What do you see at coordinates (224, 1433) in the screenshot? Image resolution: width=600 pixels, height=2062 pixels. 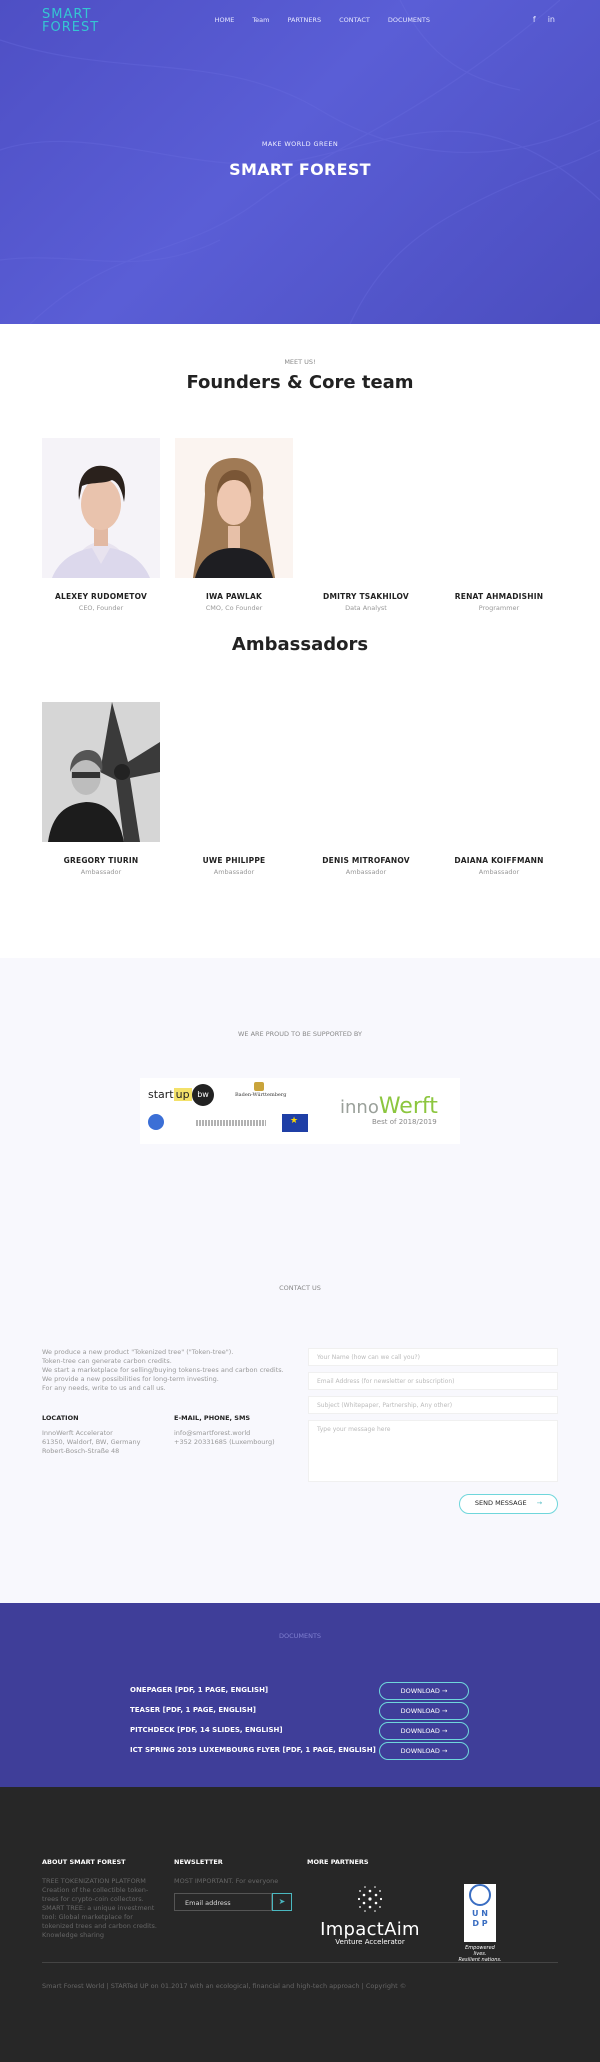 I see `contact-email-link: info@smartforest.world` at bounding box center [224, 1433].